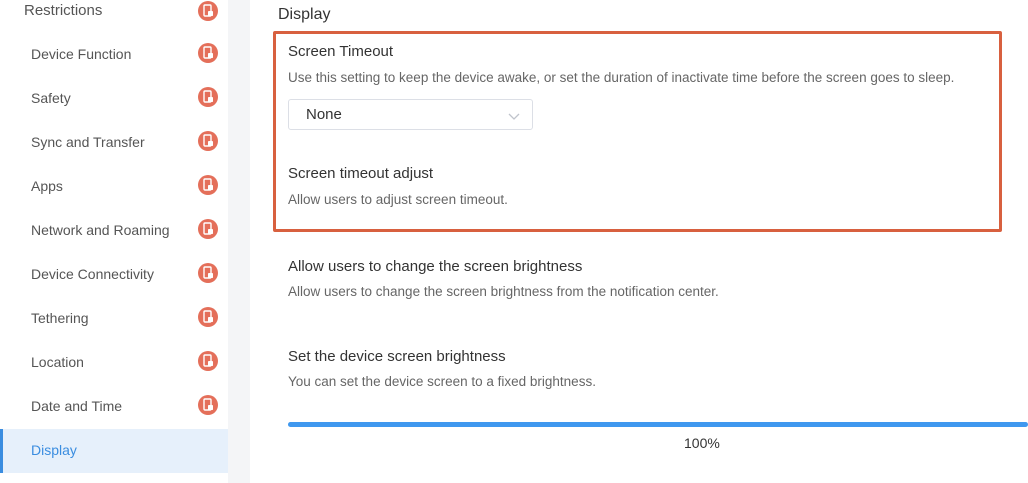  I want to click on content-gutter, so click(239, 241).